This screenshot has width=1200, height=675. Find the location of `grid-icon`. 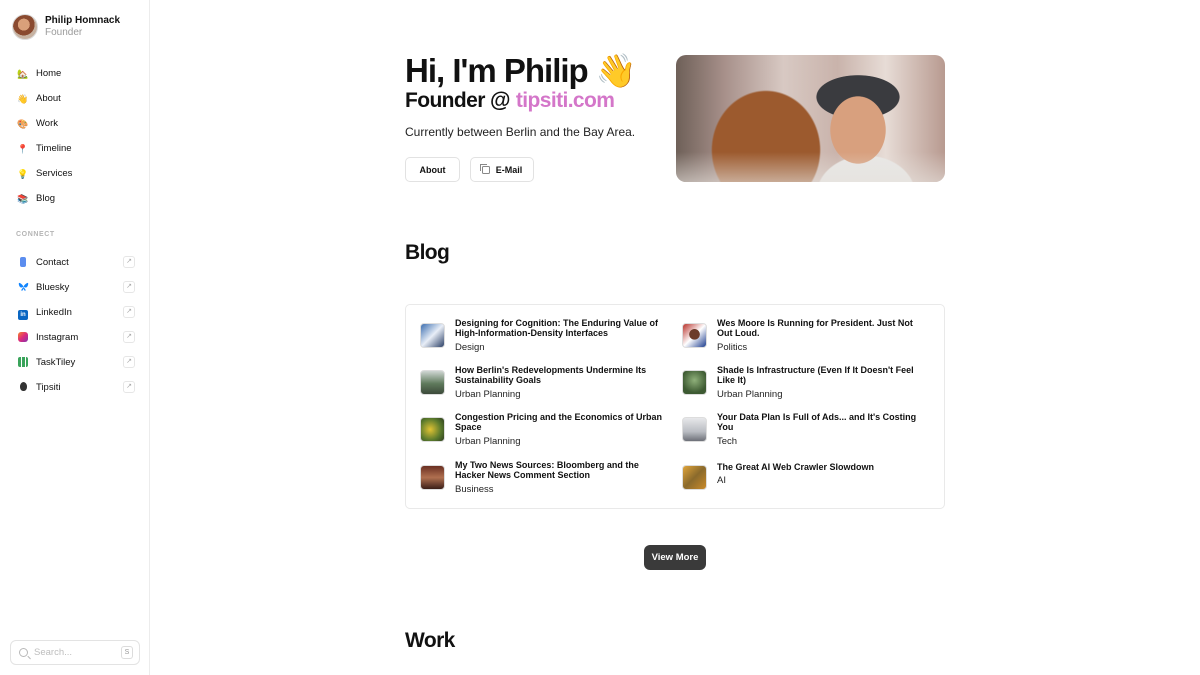

grid-icon is located at coordinates (23, 362).